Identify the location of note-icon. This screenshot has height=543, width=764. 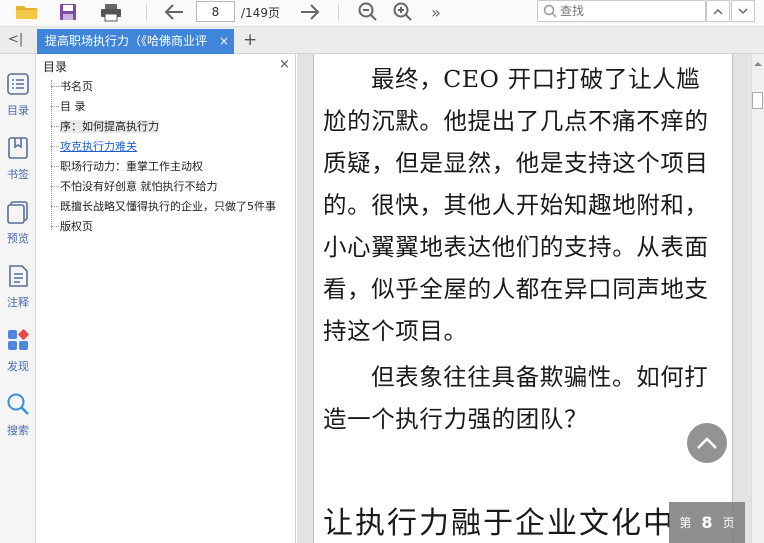
(18, 276).